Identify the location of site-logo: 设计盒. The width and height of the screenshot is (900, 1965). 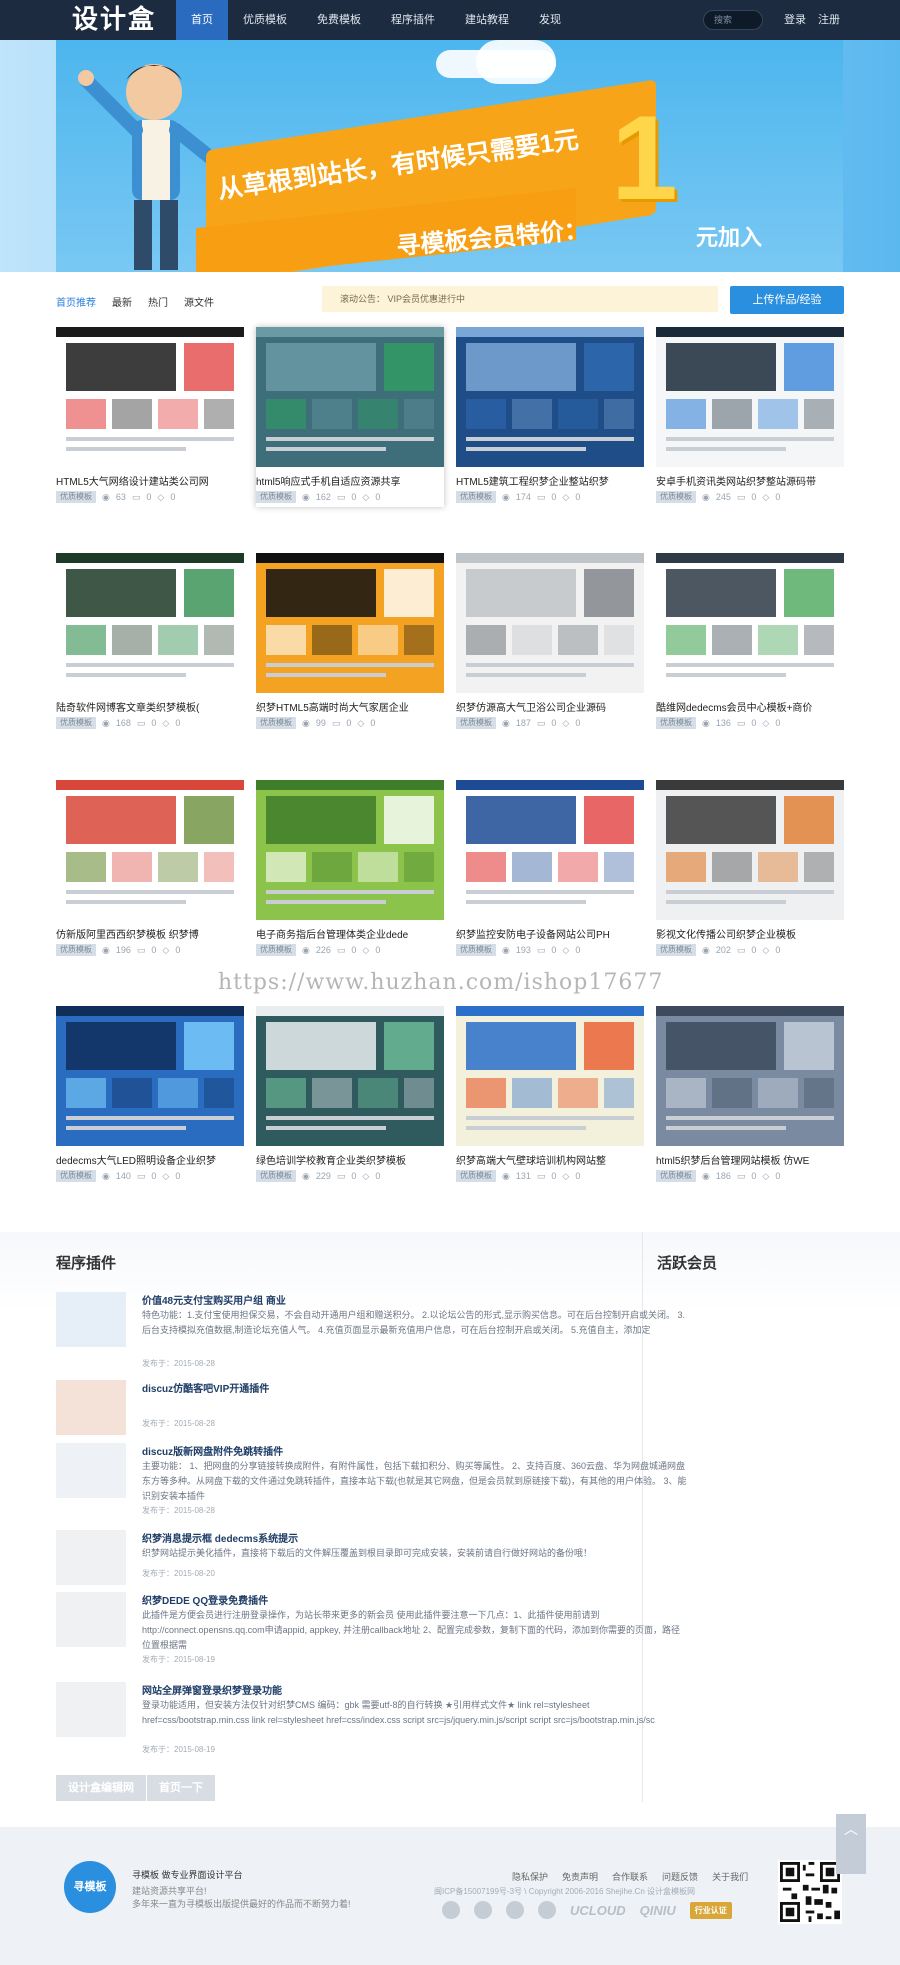
(114, 20).